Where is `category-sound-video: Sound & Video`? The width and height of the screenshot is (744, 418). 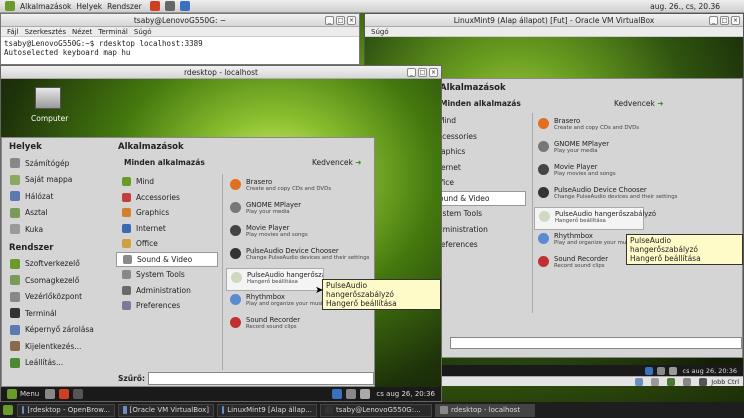
category-sound-video: Sound & Video is located at coordinates (167, 259).